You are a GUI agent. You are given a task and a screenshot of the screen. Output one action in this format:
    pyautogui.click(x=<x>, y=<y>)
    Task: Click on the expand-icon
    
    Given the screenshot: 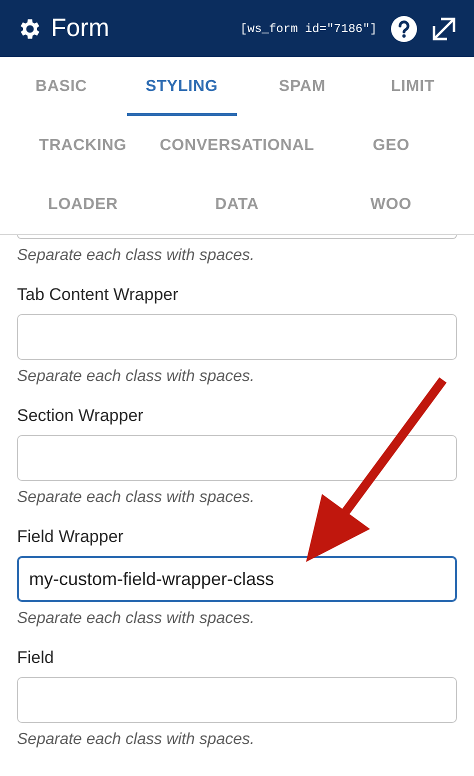 What is the action you would take?
    pyautogui.click(x=444, y=29)
    